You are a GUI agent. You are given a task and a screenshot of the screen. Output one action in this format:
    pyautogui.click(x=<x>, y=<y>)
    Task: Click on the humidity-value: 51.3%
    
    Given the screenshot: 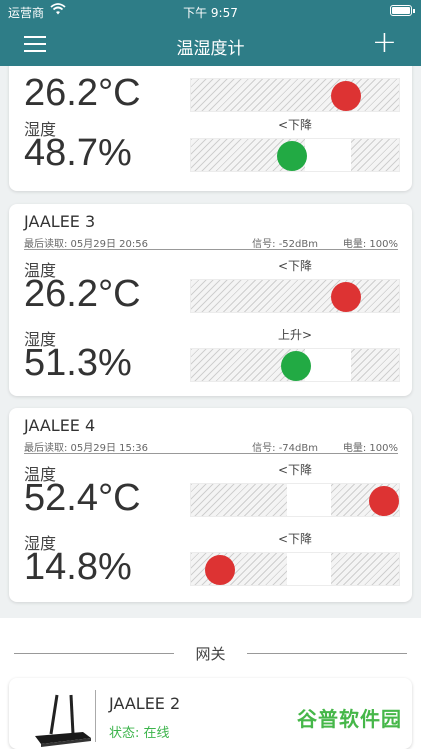 What is the action you would take?
    pyautogui.click(x=78, y=363)
    